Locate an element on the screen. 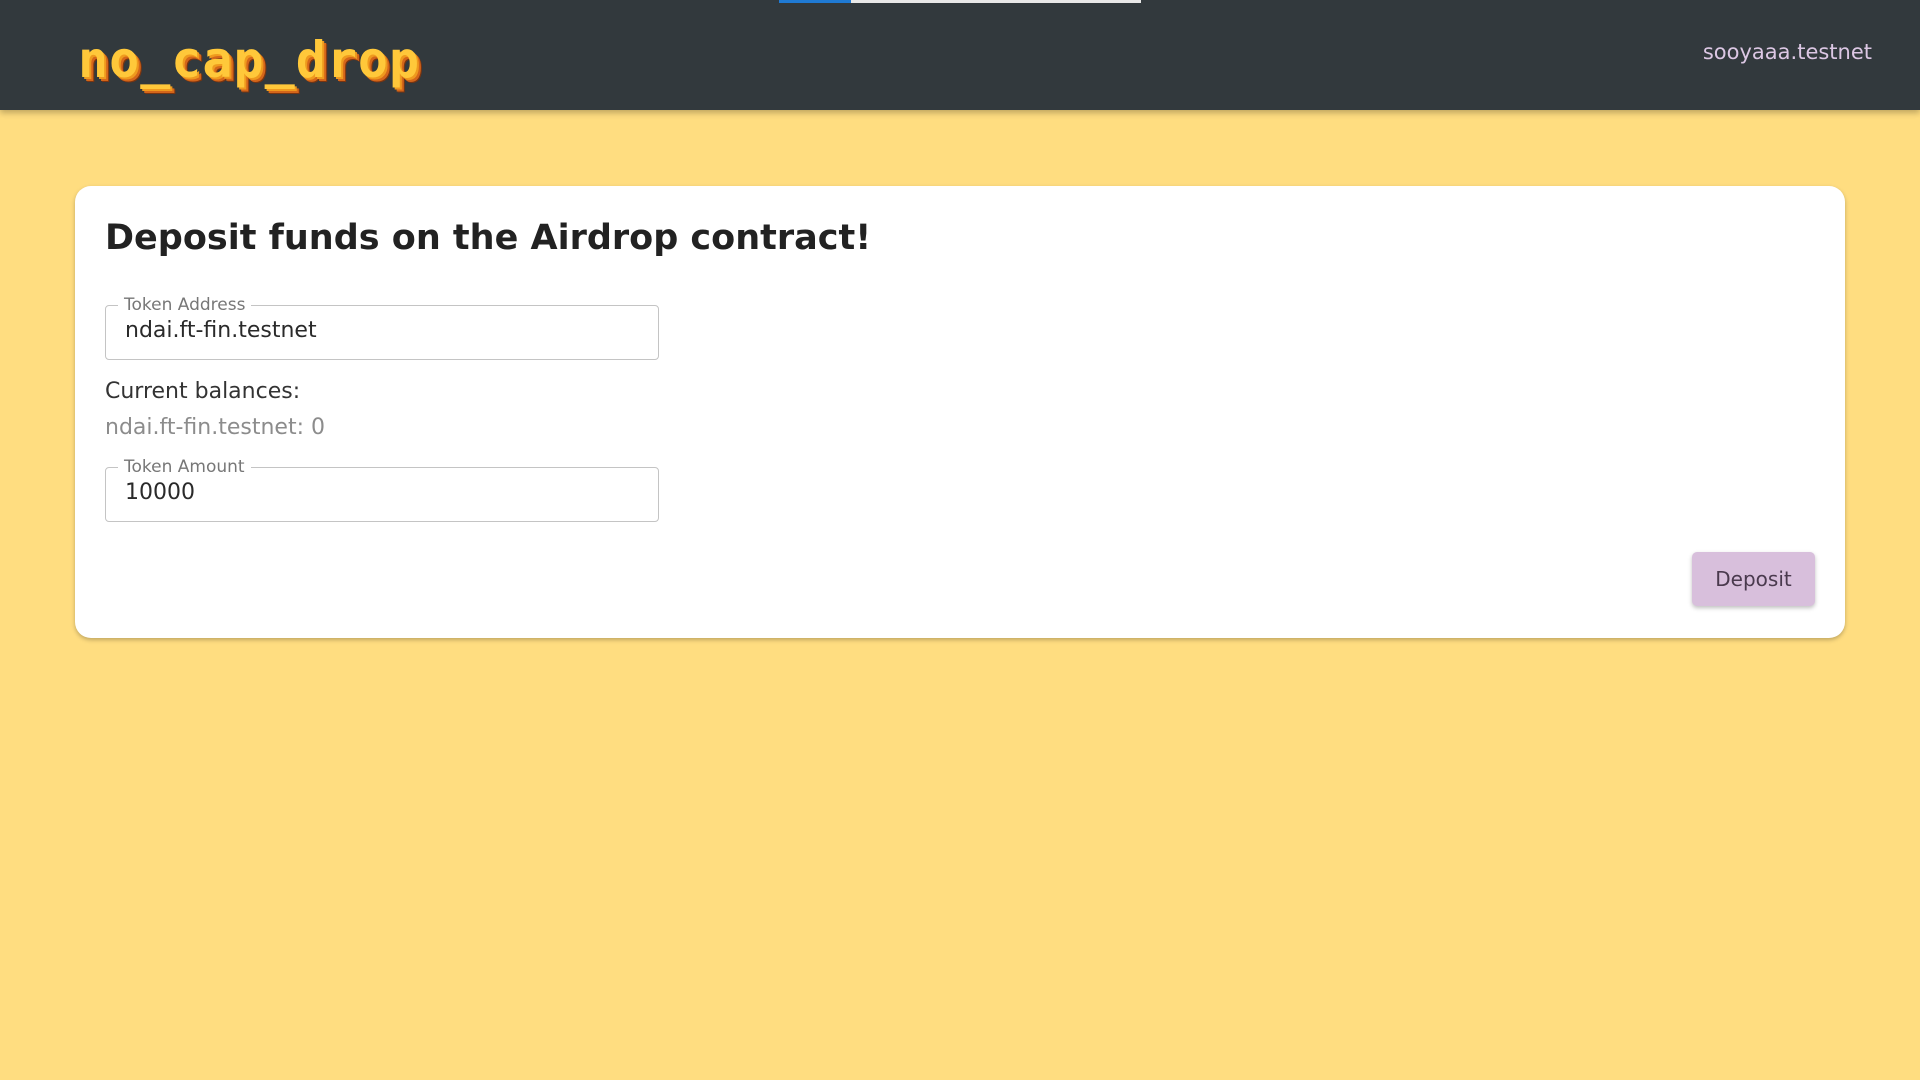  deposit-button: Deposit is located at coordinates (1753, 579).